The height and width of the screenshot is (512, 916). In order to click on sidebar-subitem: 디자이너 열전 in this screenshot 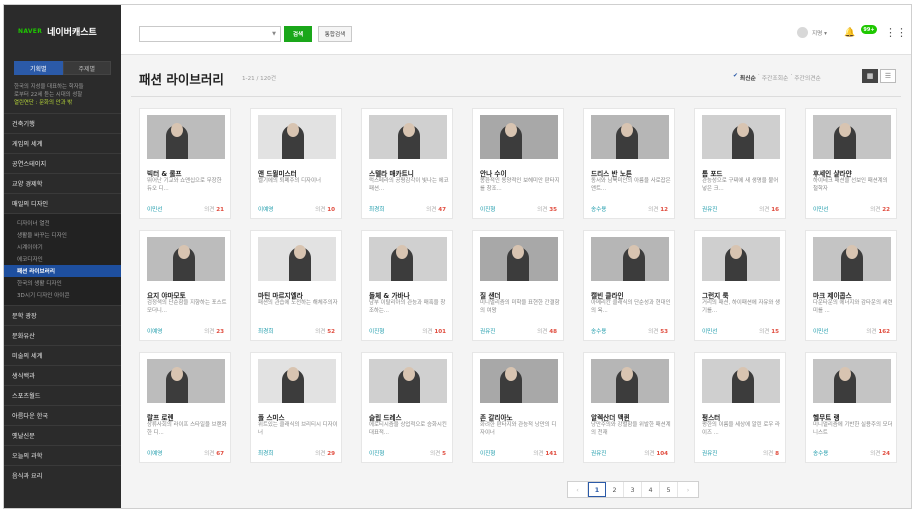, I will do `click(62, 223)`.